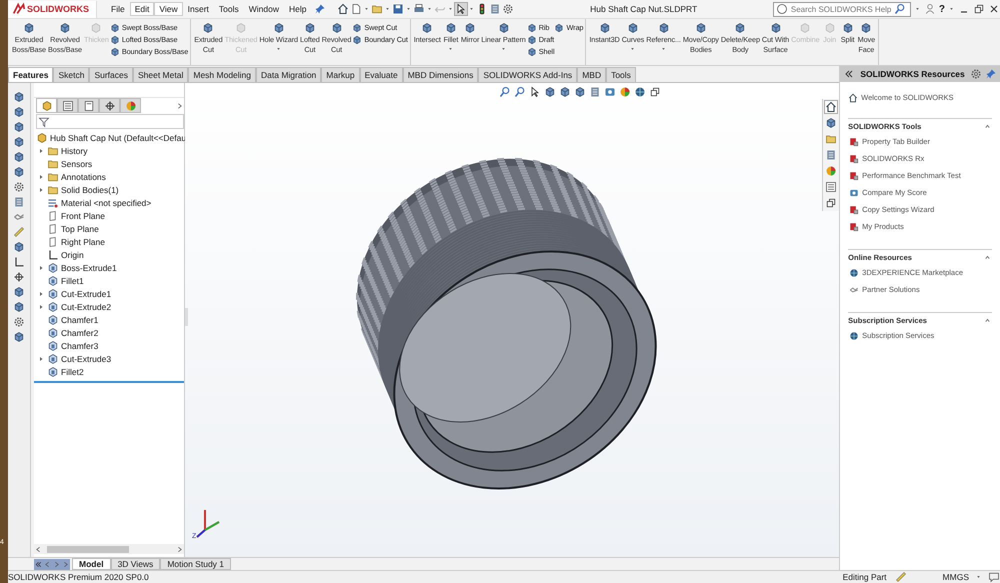 The height and width of the screenshot is (583, 1000). Describe the element at coordinates (91, 564) in the screenshot. I see `bottom-tab: Model` at that location.